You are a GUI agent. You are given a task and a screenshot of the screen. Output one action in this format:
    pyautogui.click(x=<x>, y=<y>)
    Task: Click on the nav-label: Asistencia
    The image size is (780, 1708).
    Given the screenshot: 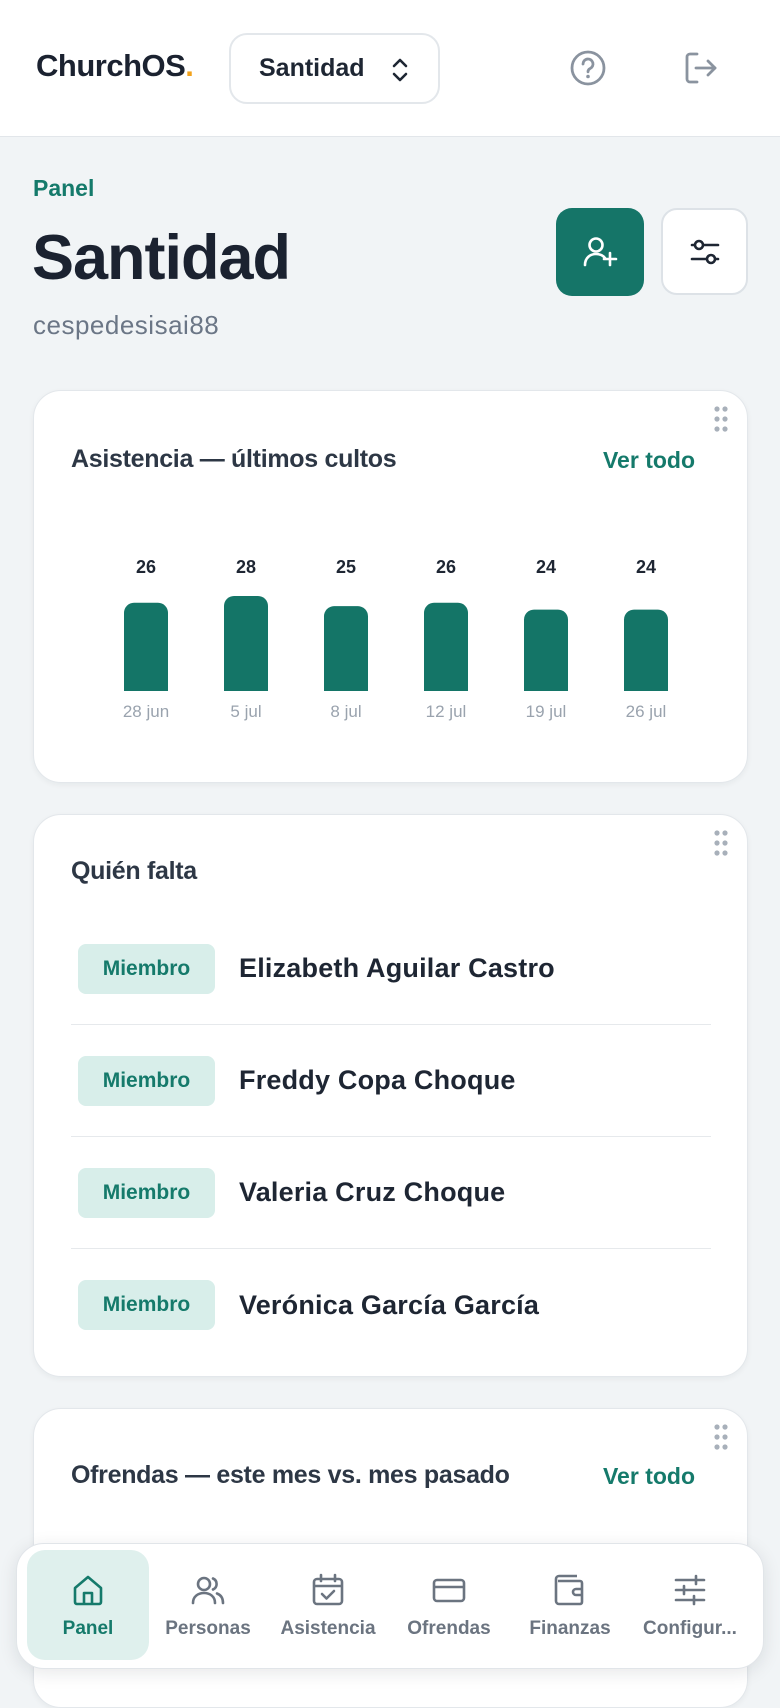 What is the action you would take?
    pyautogui.click(x=328, y=1628)
    